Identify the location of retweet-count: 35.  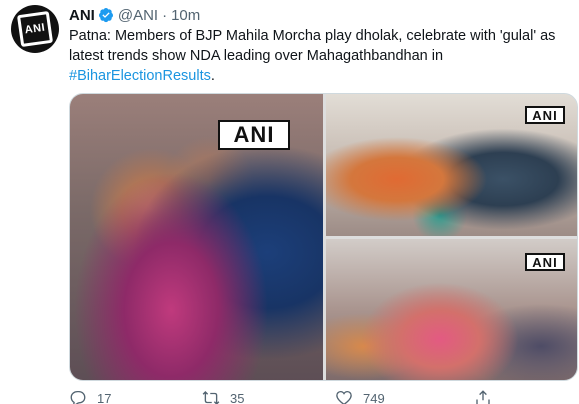
(237, 397).